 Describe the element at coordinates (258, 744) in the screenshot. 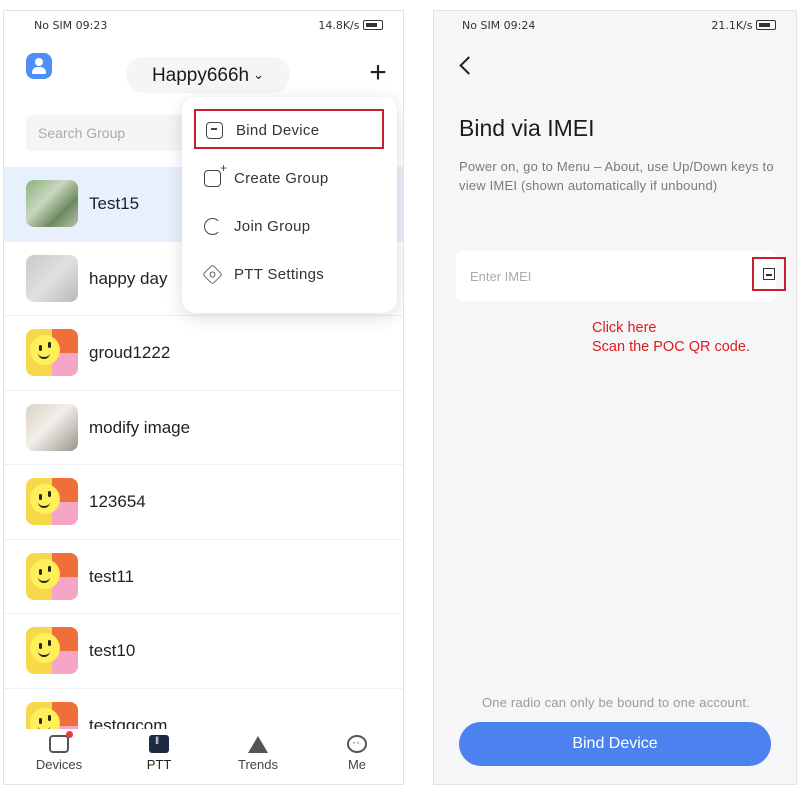

I see `trends-icon` at that location.